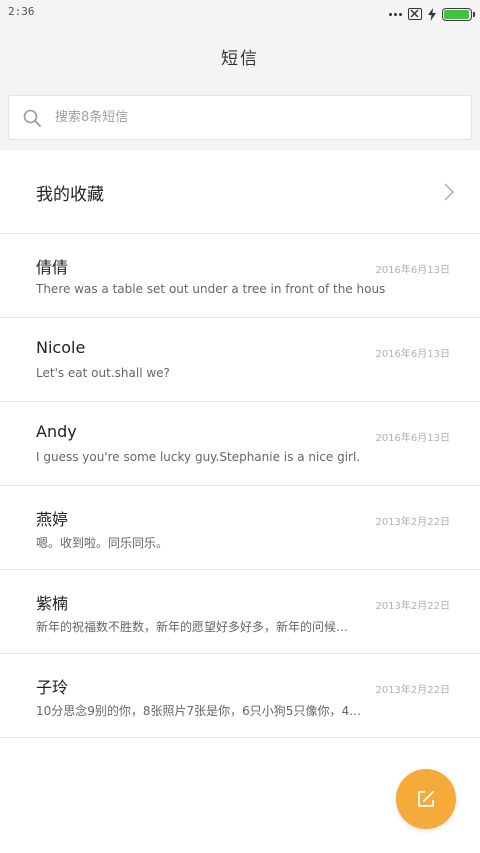 The height and width of the screenshot is (853, 480). I want to click on battery-icon, so click(458, 14).